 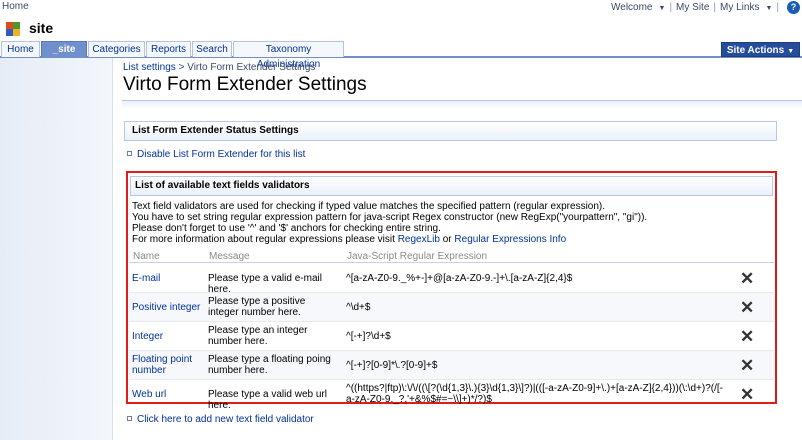 What do you see at coordinates (146, 256) in the screenshot?
I see `column-header-name: Name` at bounding box center [146, 256].